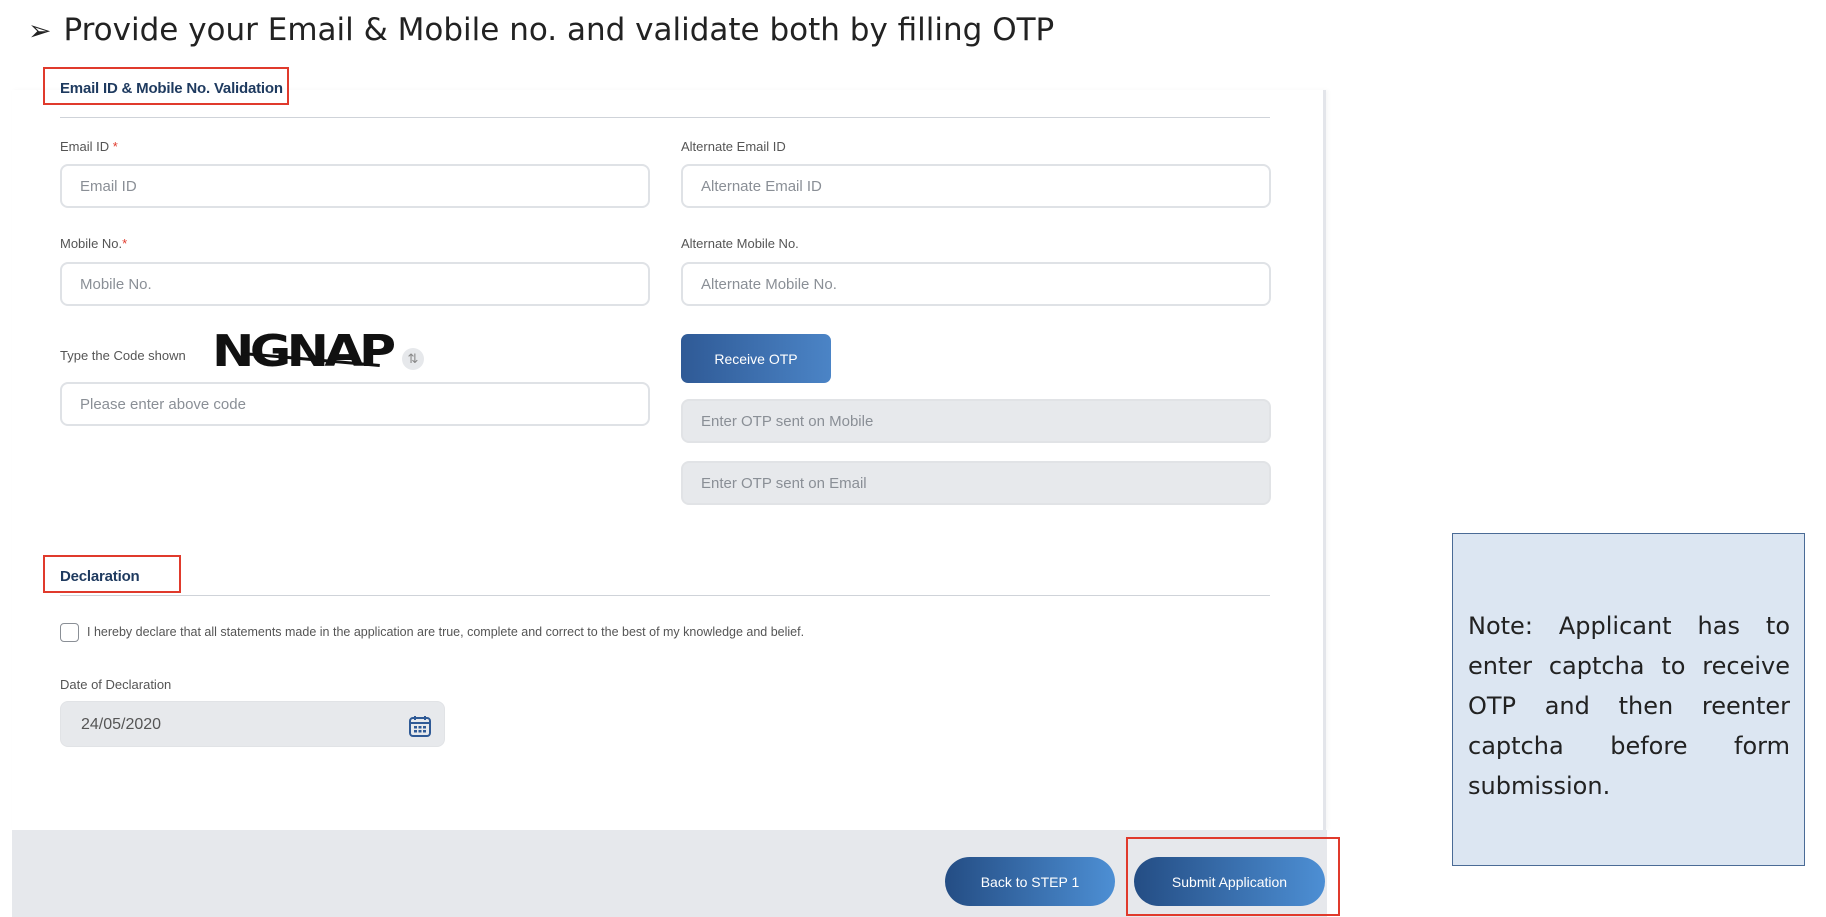 This screenshot has height=917, width=1826. What do you see at coordinates (420, 726) in the screenshot?
I see `calendar-icon` at bounding box center [420, 726].